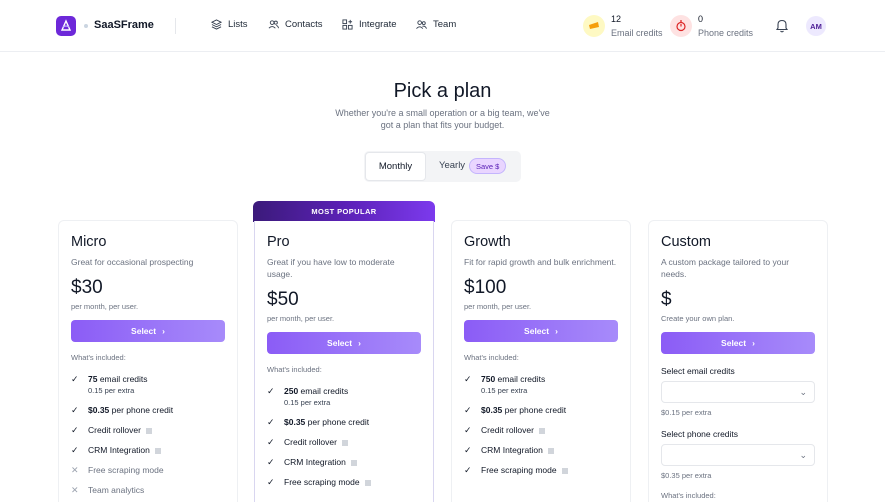  What do you see at coordinates (111, 390) in the screenshot?
I see `feature-sub: 0.15 per extra` at bounding box center [111, 390].